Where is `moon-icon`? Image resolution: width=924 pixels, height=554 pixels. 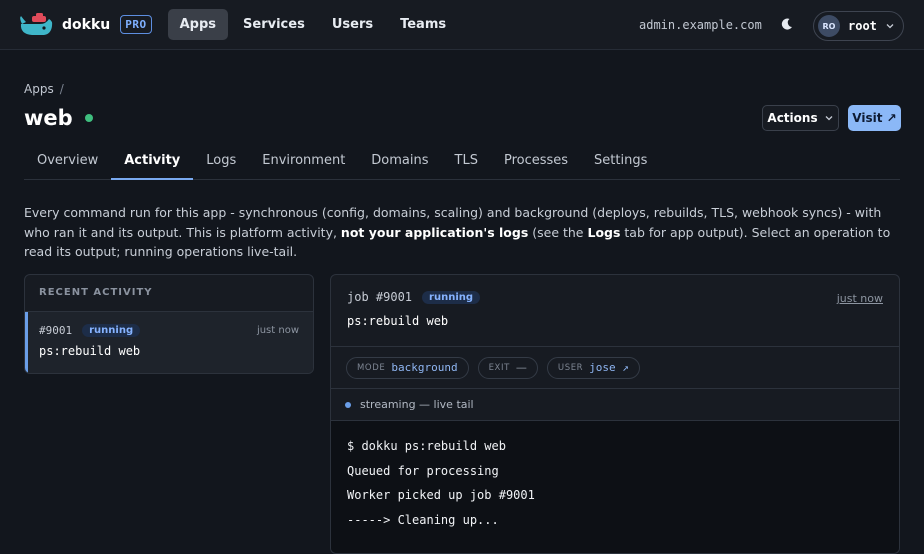 moon-icon is located at coordinates (787, 24).